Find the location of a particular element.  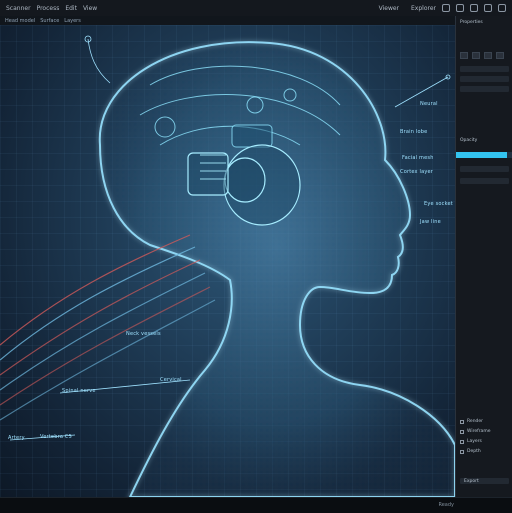

menu-item-explorer: Explorer is located at coordinates (423, 8).